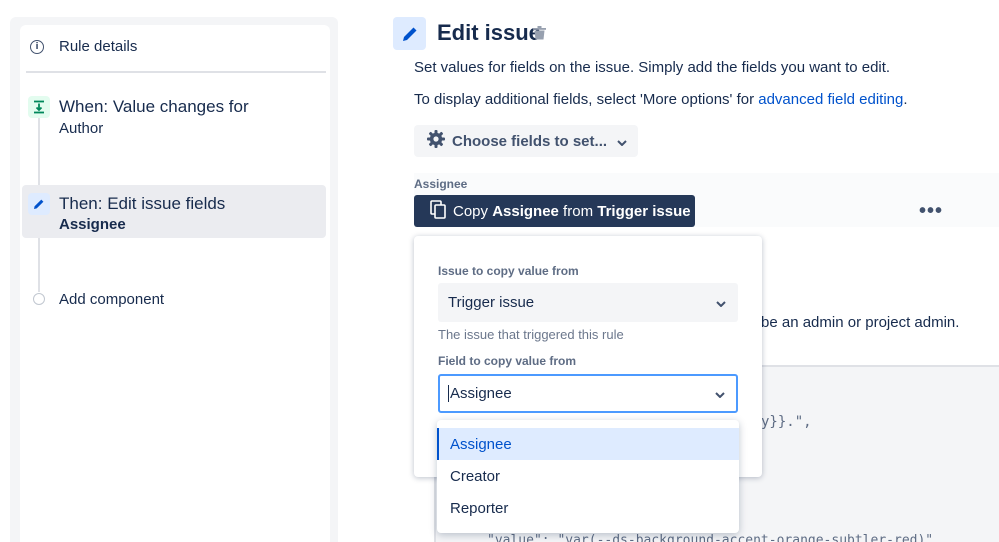 This screenshot has width=999, height=542. What do you see at coordinates (860, 322) in the screenshot?
I see `partial-help-text: be an admin or project admin.` at bounding box center [860, 322].